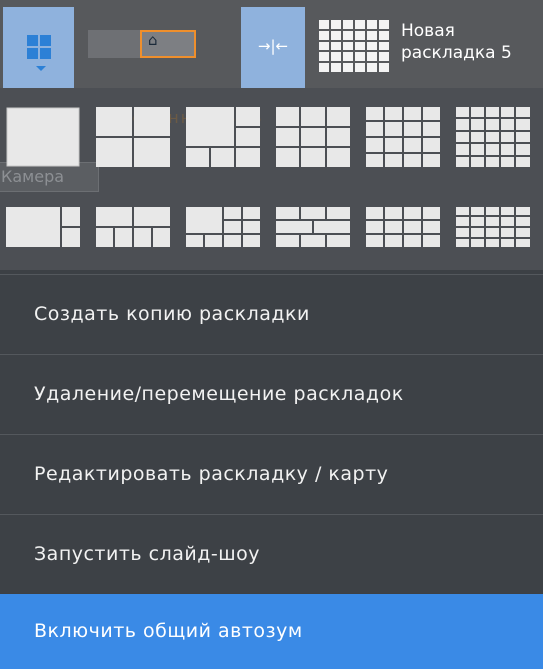 The width and height of the screenshot is (543, 669). What do you see at coordinates (493, 137) in the screenshot?
I see `template-5x5` at bounding box center [493, 137].